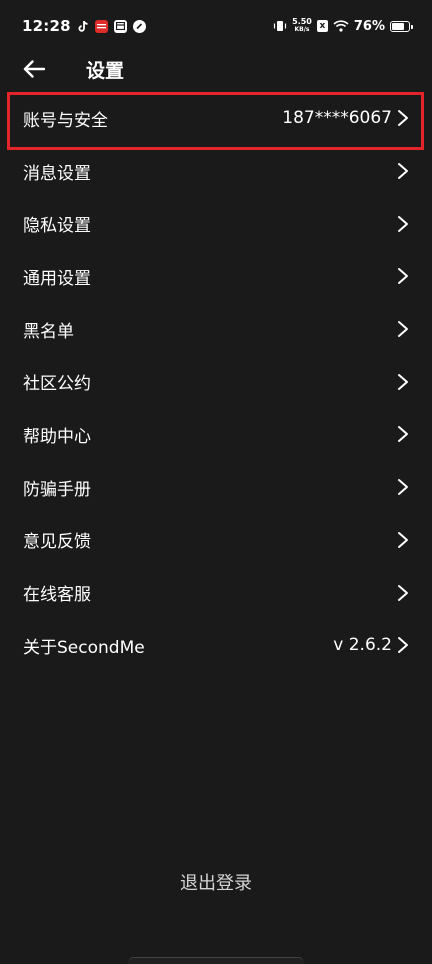 Image resolution: width=432 pixels, height=964 pixels. I want to click on settings-item-label: 隐私设置, so click(57, 226).